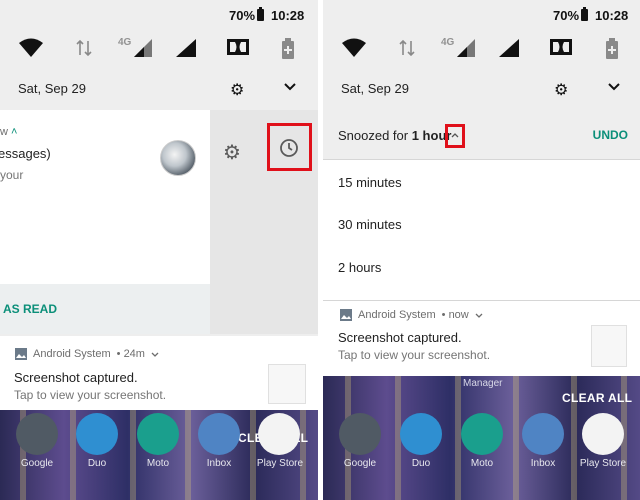 The image size is (640, 500). What do you see at coordinates (130, 354) in the screenshot?
I see `notification-time: • 24m` at bounding box center [130, 354].